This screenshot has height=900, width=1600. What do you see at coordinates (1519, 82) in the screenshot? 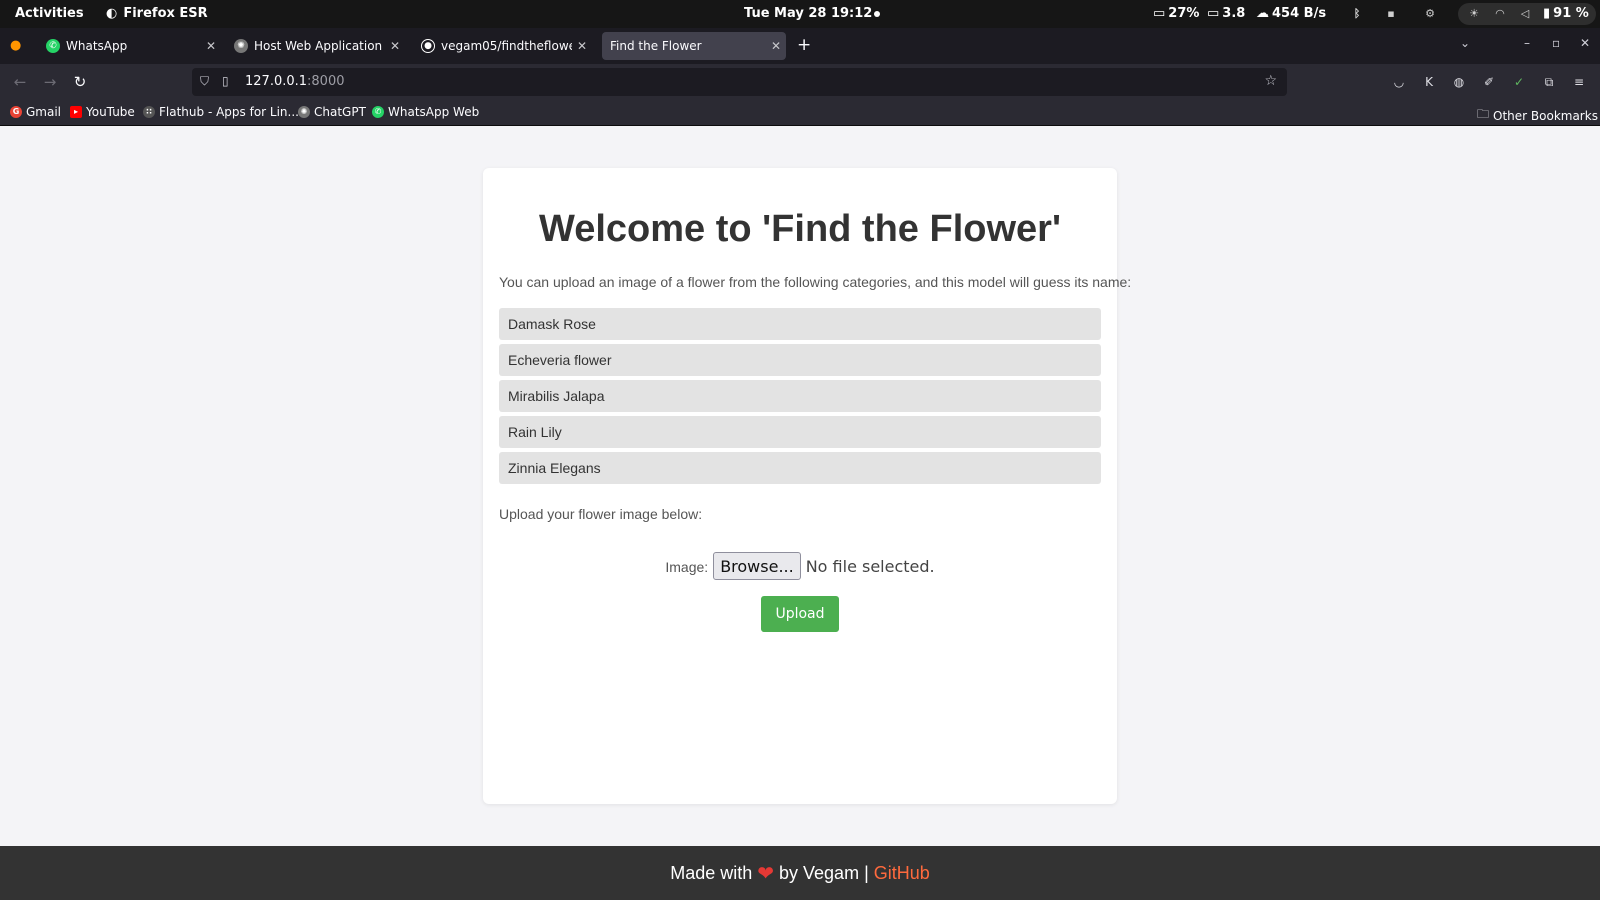
I see `extension-green-icon: ✓` at bounding box center [1519, 82].